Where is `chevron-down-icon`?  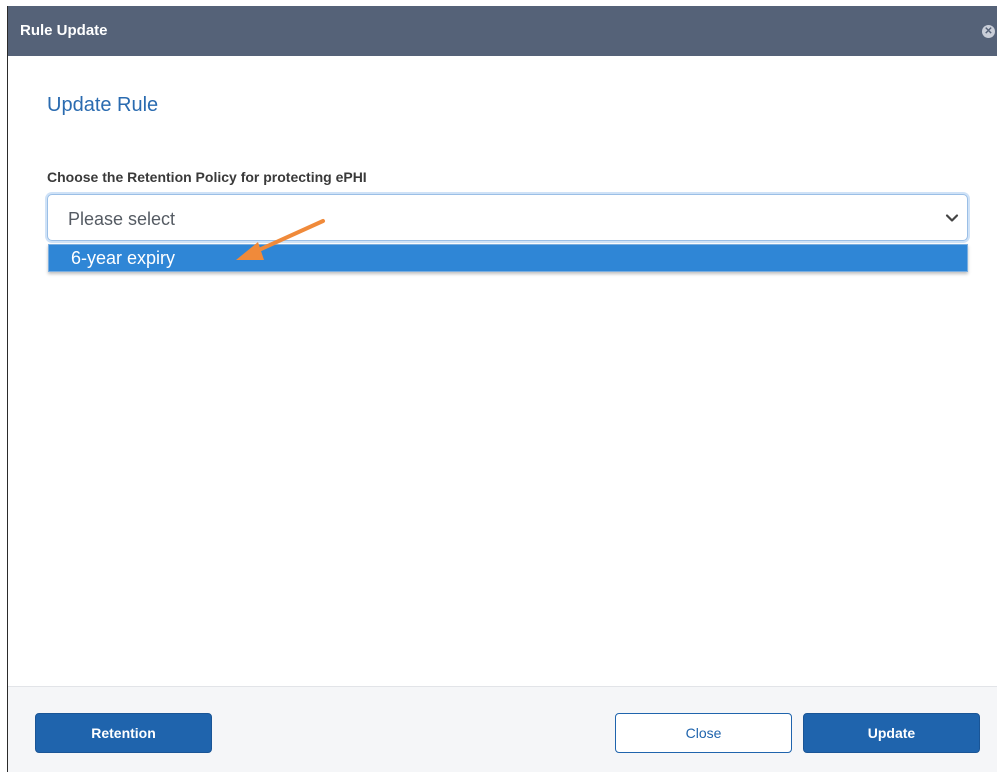
chevron-down-icon is located at coordinates (952, 218).